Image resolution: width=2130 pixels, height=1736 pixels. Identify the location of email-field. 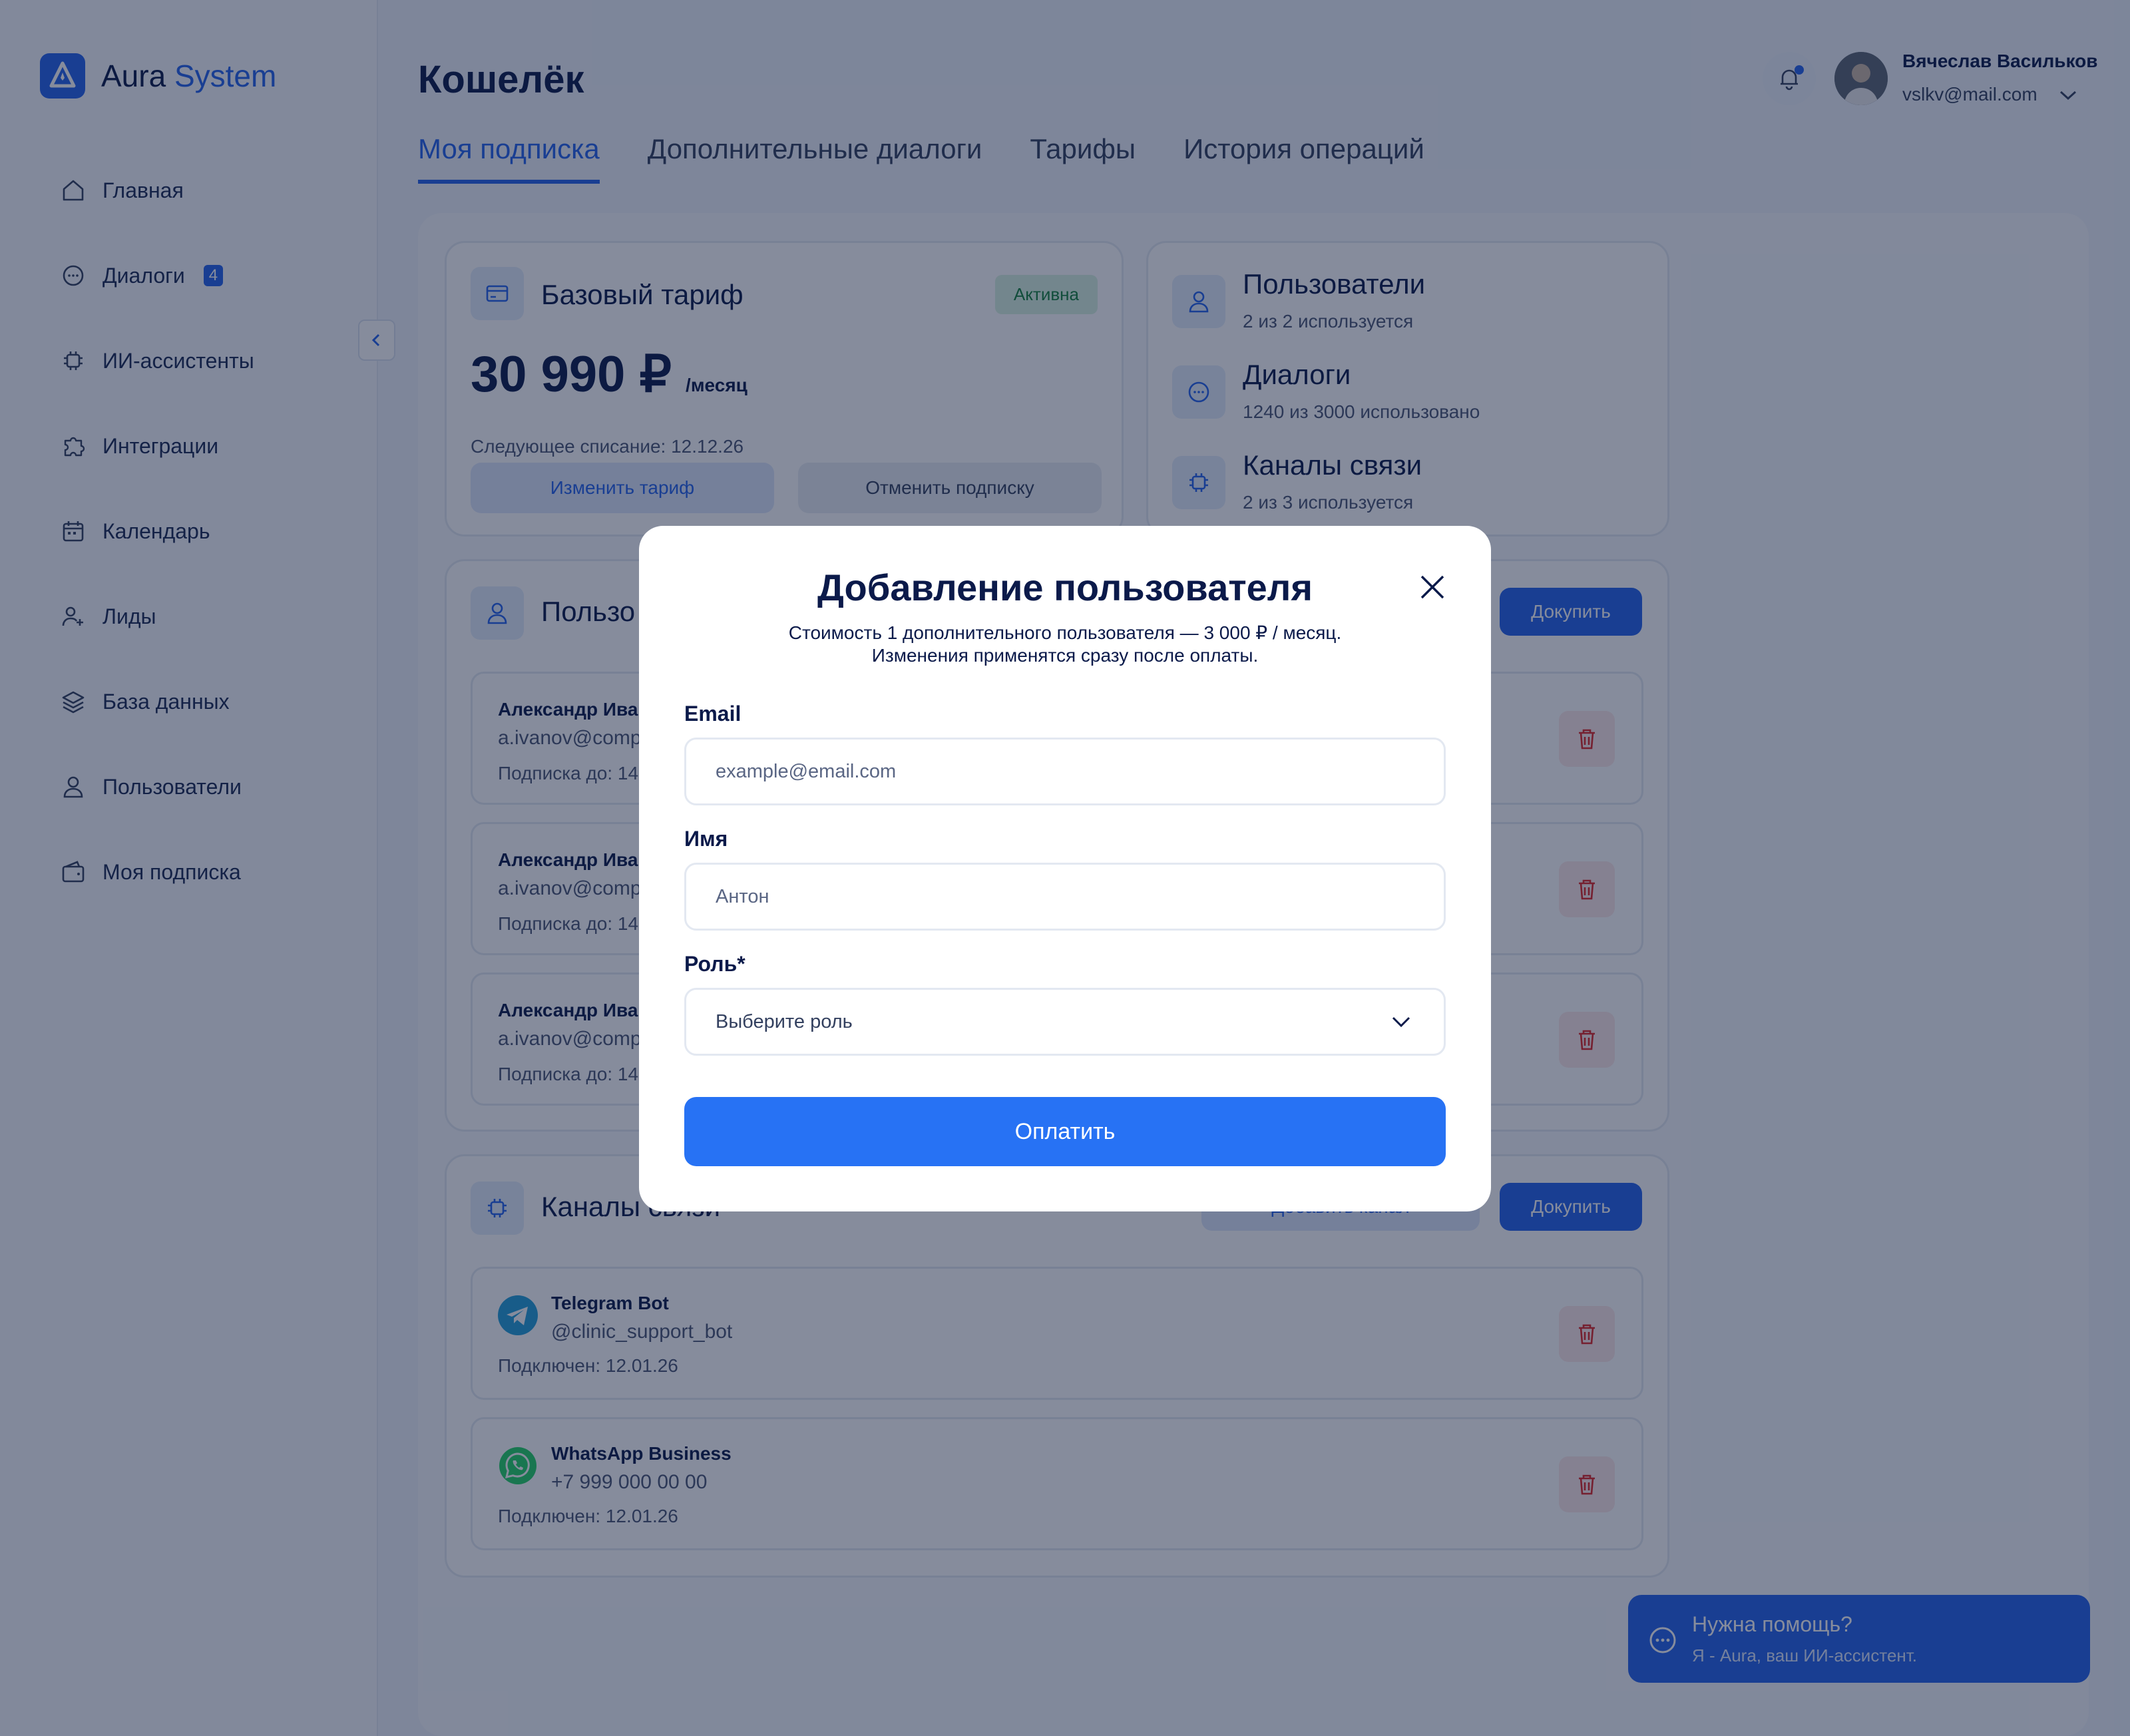
(1065, 771).